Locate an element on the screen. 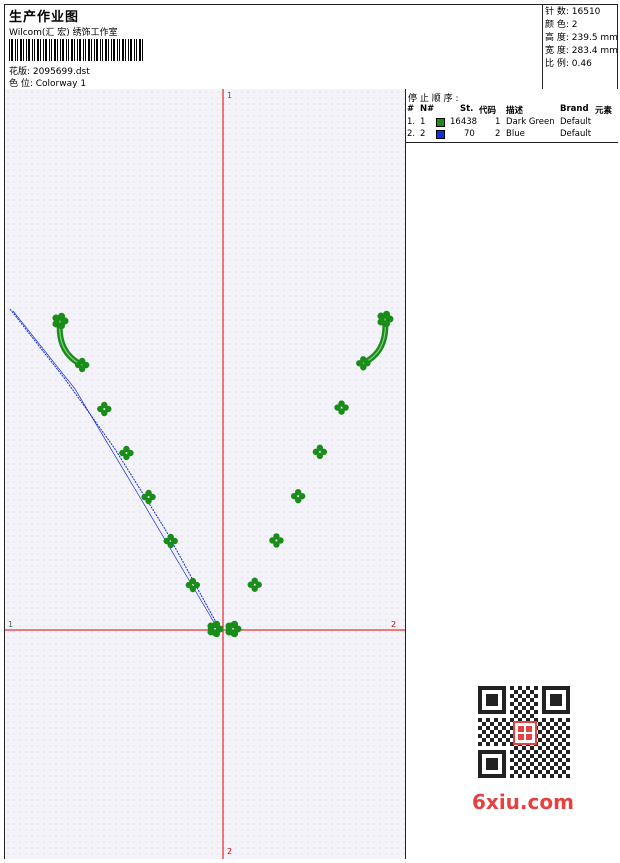  stat-height: 高 度: 239.5 mm is located at coordinates (581, 38).